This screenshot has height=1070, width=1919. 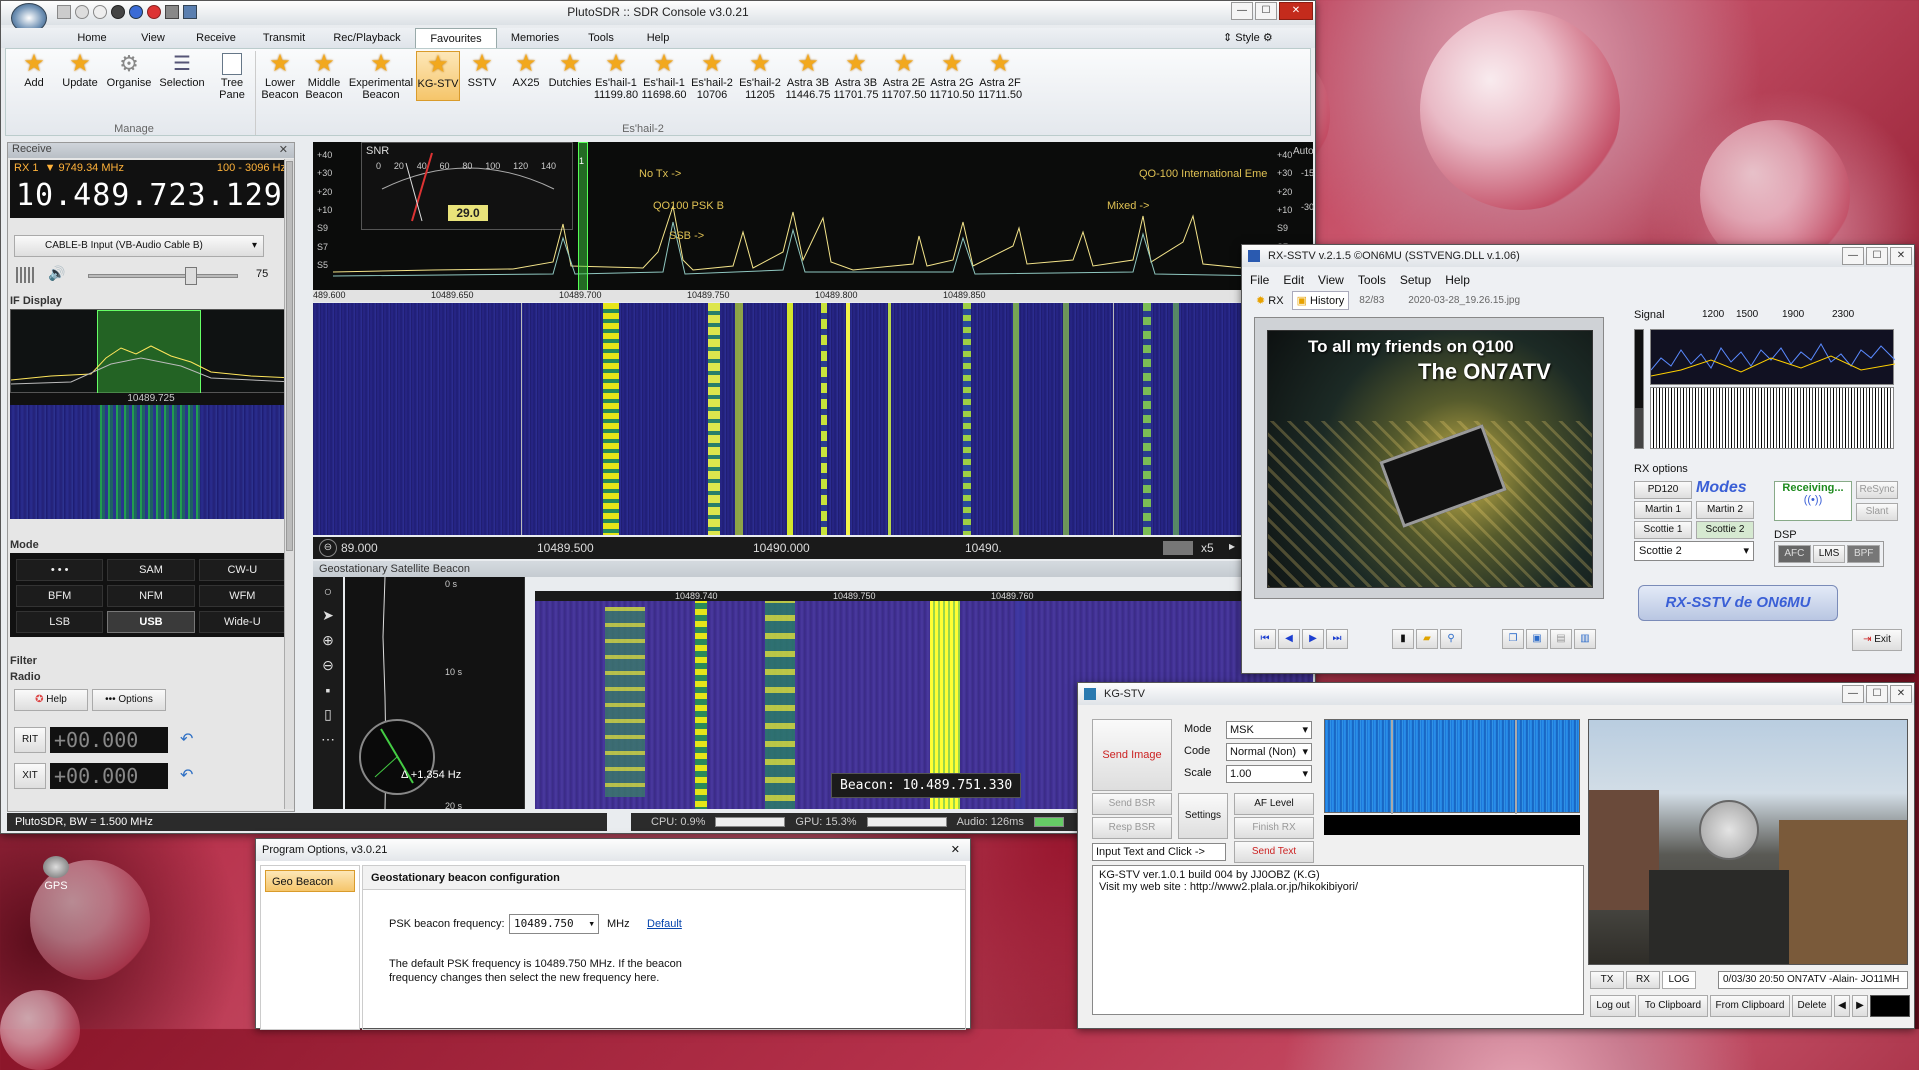 I want to click on pointer-icon: ➤, so click(x=328, y=615).